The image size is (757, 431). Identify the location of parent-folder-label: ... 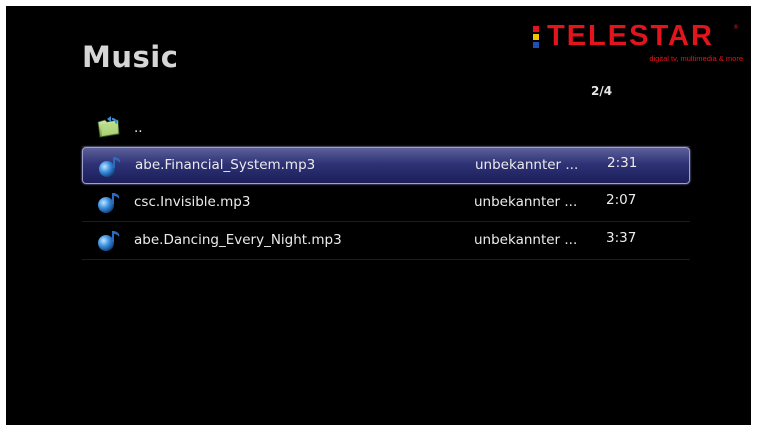
(138, 128).